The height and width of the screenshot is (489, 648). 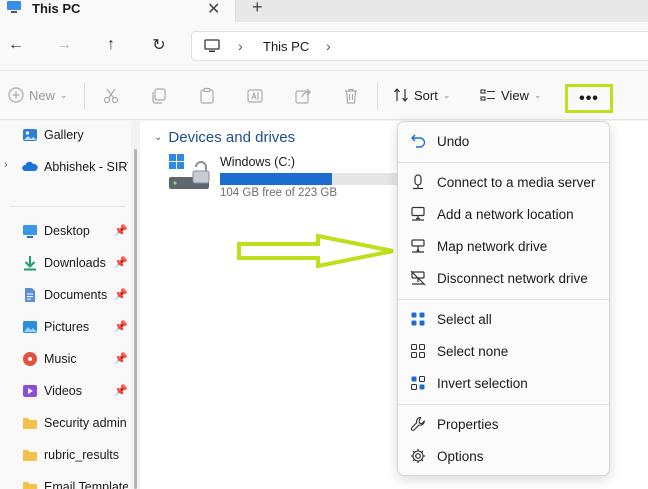 I want to click on pictures-icon, so click(x=30, y=327).